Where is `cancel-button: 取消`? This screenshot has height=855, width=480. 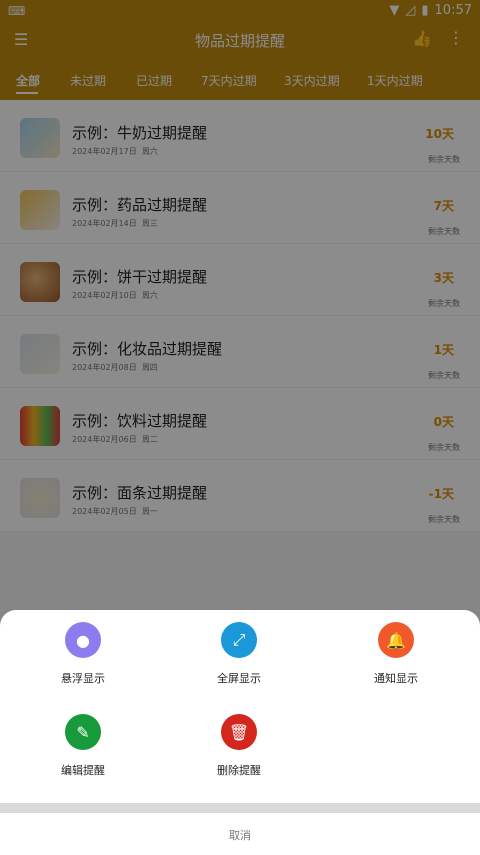
cancel-button: 取消 is located at coordinates (240, 834).